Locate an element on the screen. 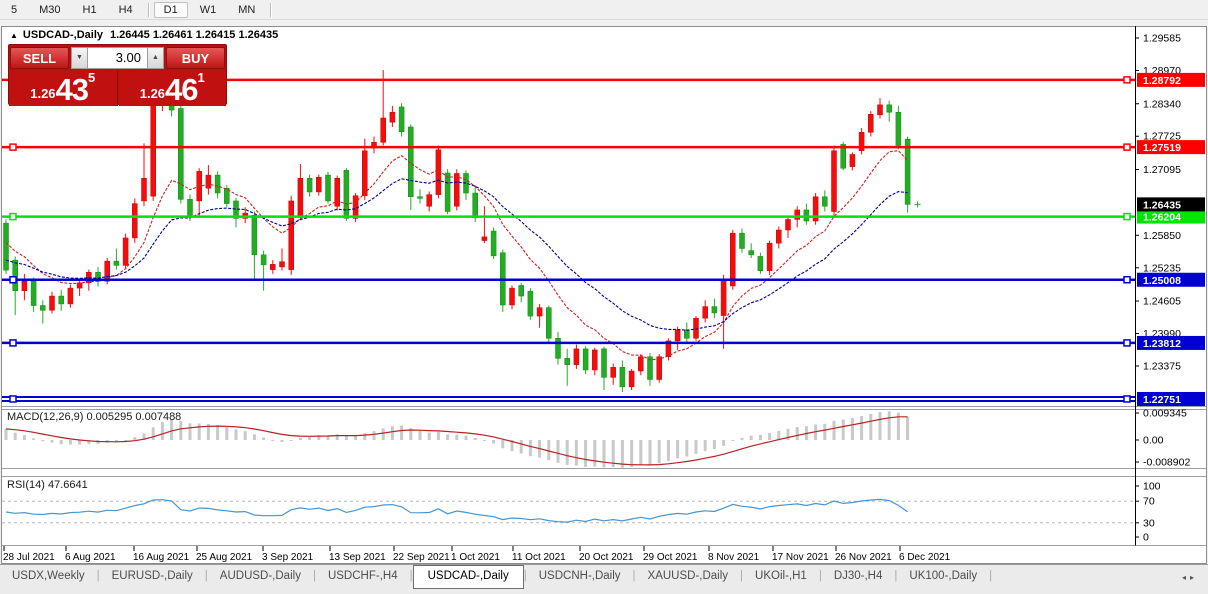  svg-text: 6 Dec 2021 is located at coordinates (925, 557).